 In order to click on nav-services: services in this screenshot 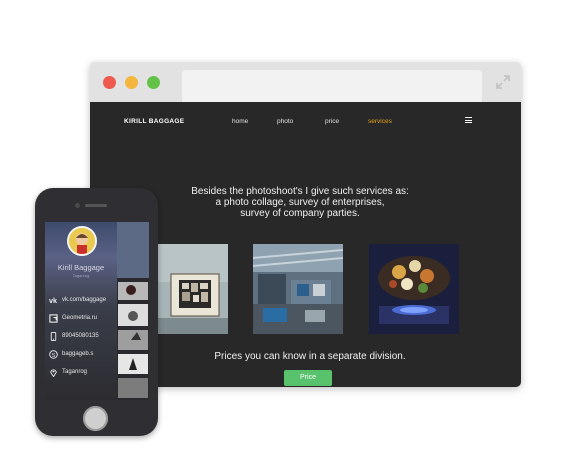, I will do `click(380, 121)`.